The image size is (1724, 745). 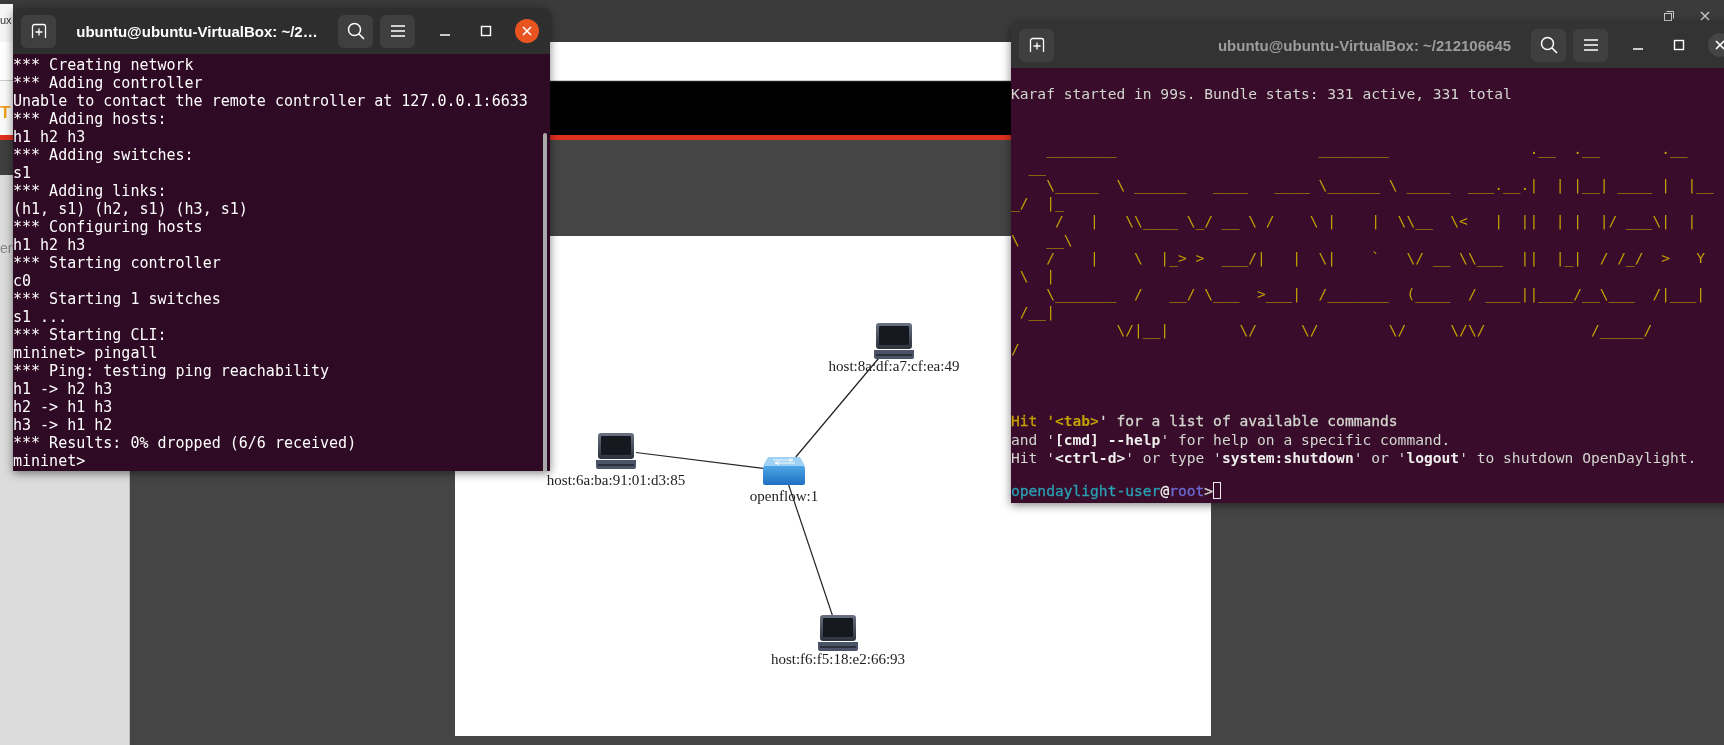 I want to click on terminal-line: *** Starting controller, so click(x=117, y=263).